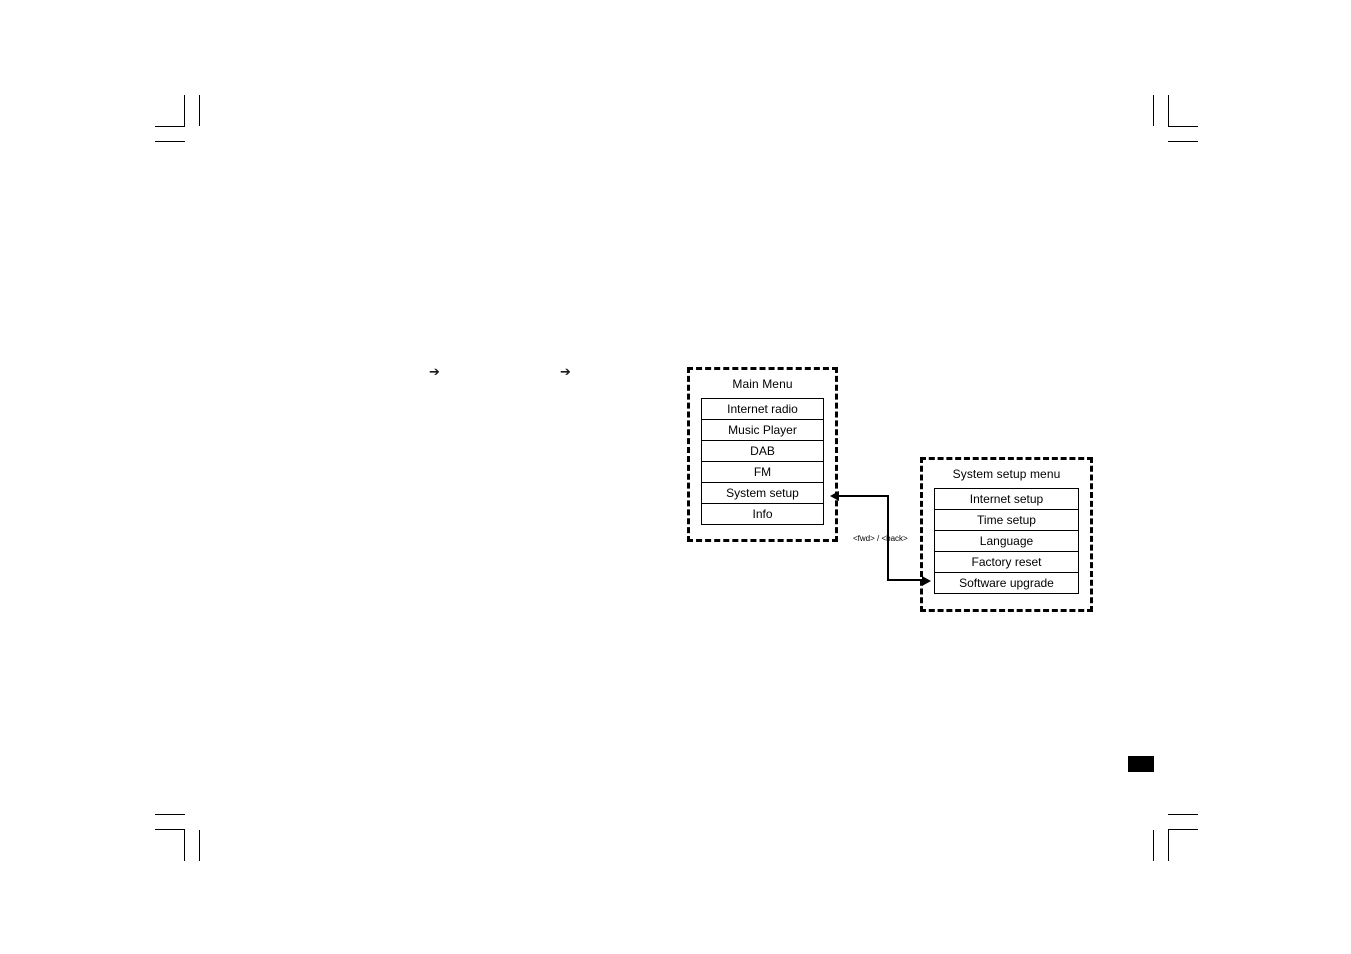 Image resolution: width=1351 pixels, height=954 pixels. I want to click on system-setup-item-software-upgrade: Software upgrade, so click(1006, 583).